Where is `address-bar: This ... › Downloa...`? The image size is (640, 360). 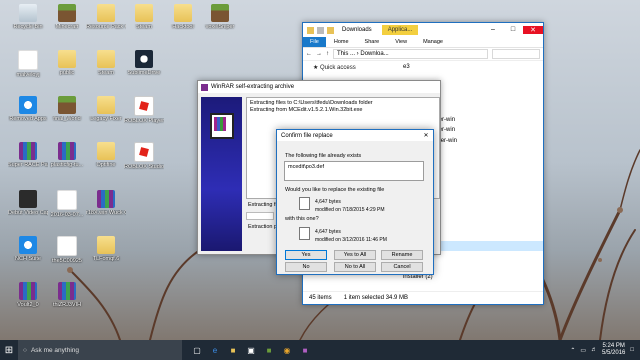
address-bar: This ... › Downloa... is located at coordinates (410, 54).